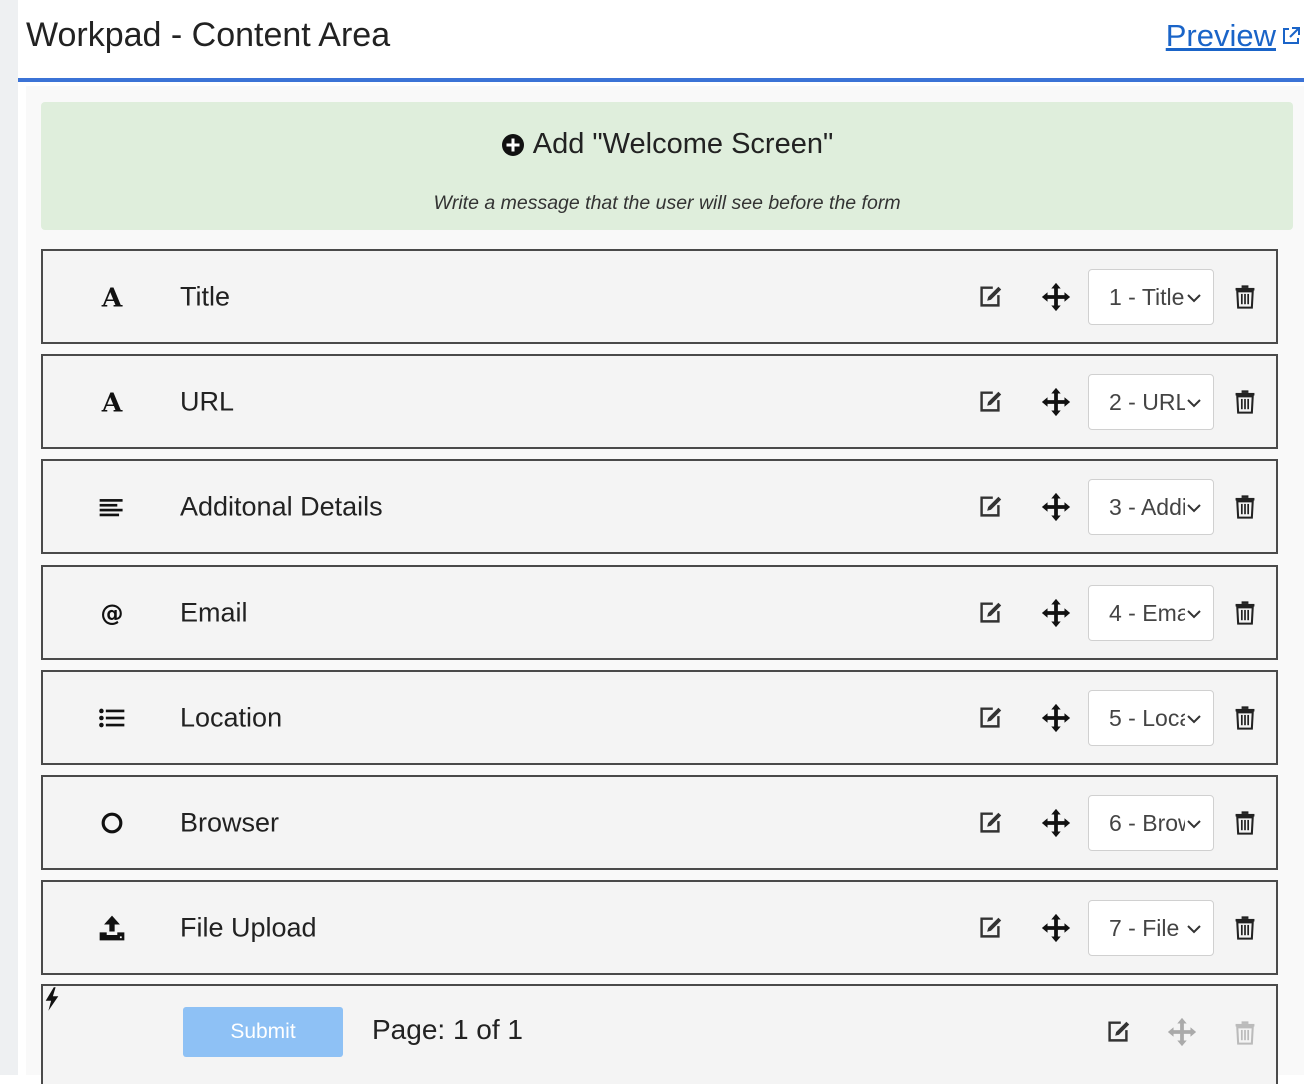 The height and width of the screenshot is (1084, 1304). What do you see at coordinates (659, 506) in the screenshot?
I see `form-field-row: Additonal Details 3 - Additonal Details` at bounding box center [659, 506].